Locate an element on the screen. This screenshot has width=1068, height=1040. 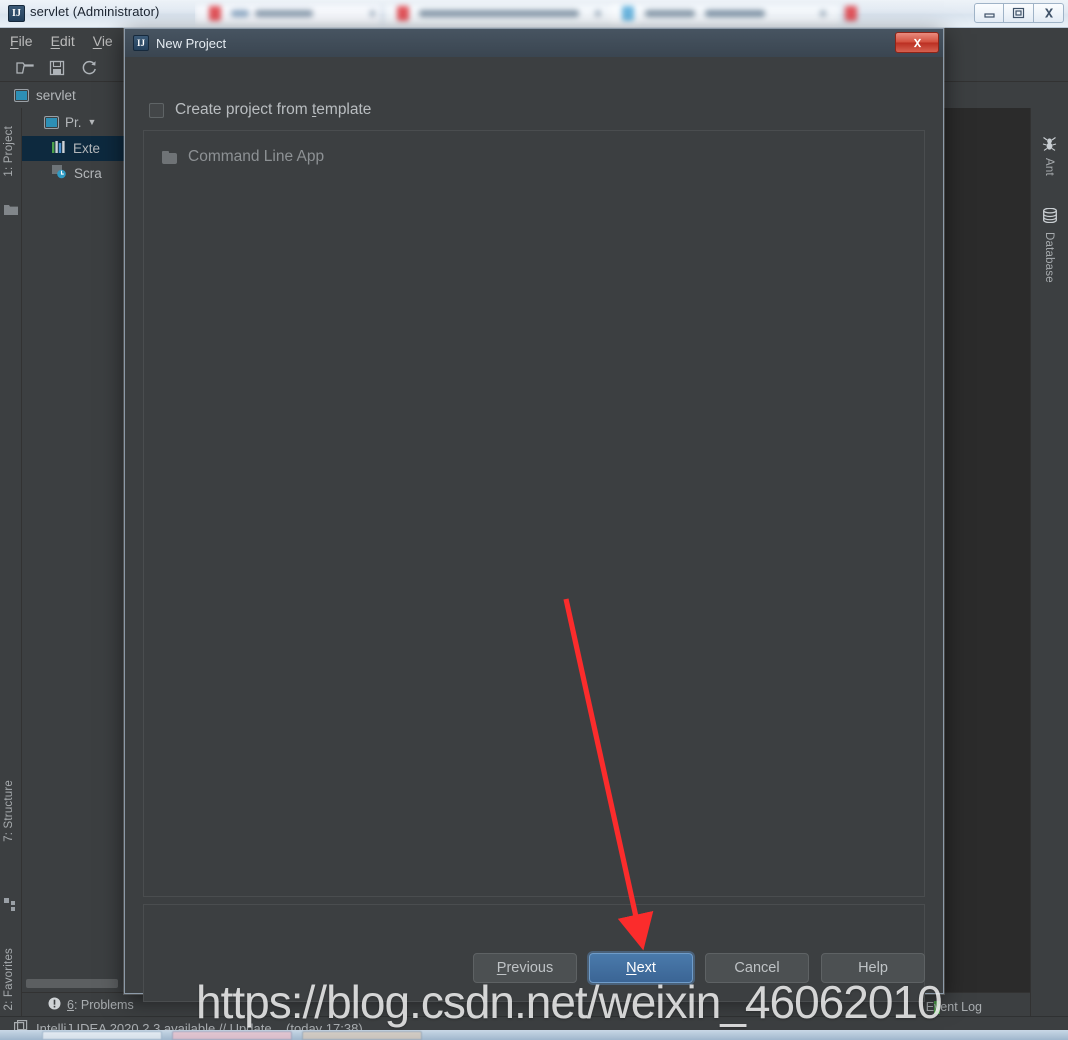
ant-icon is located at coordinates (1049, 145).